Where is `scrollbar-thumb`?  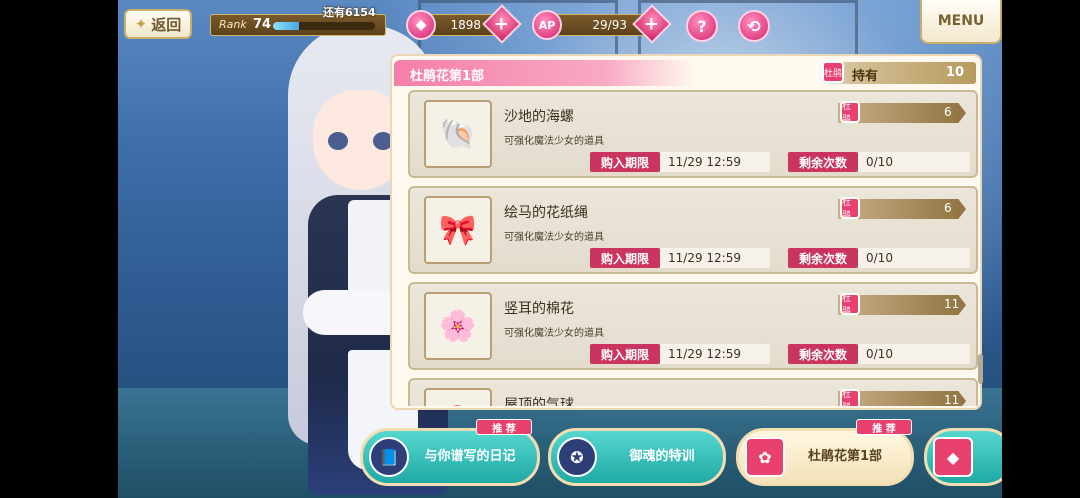
scrollbar-thumb is located at coordinates (980, 369).